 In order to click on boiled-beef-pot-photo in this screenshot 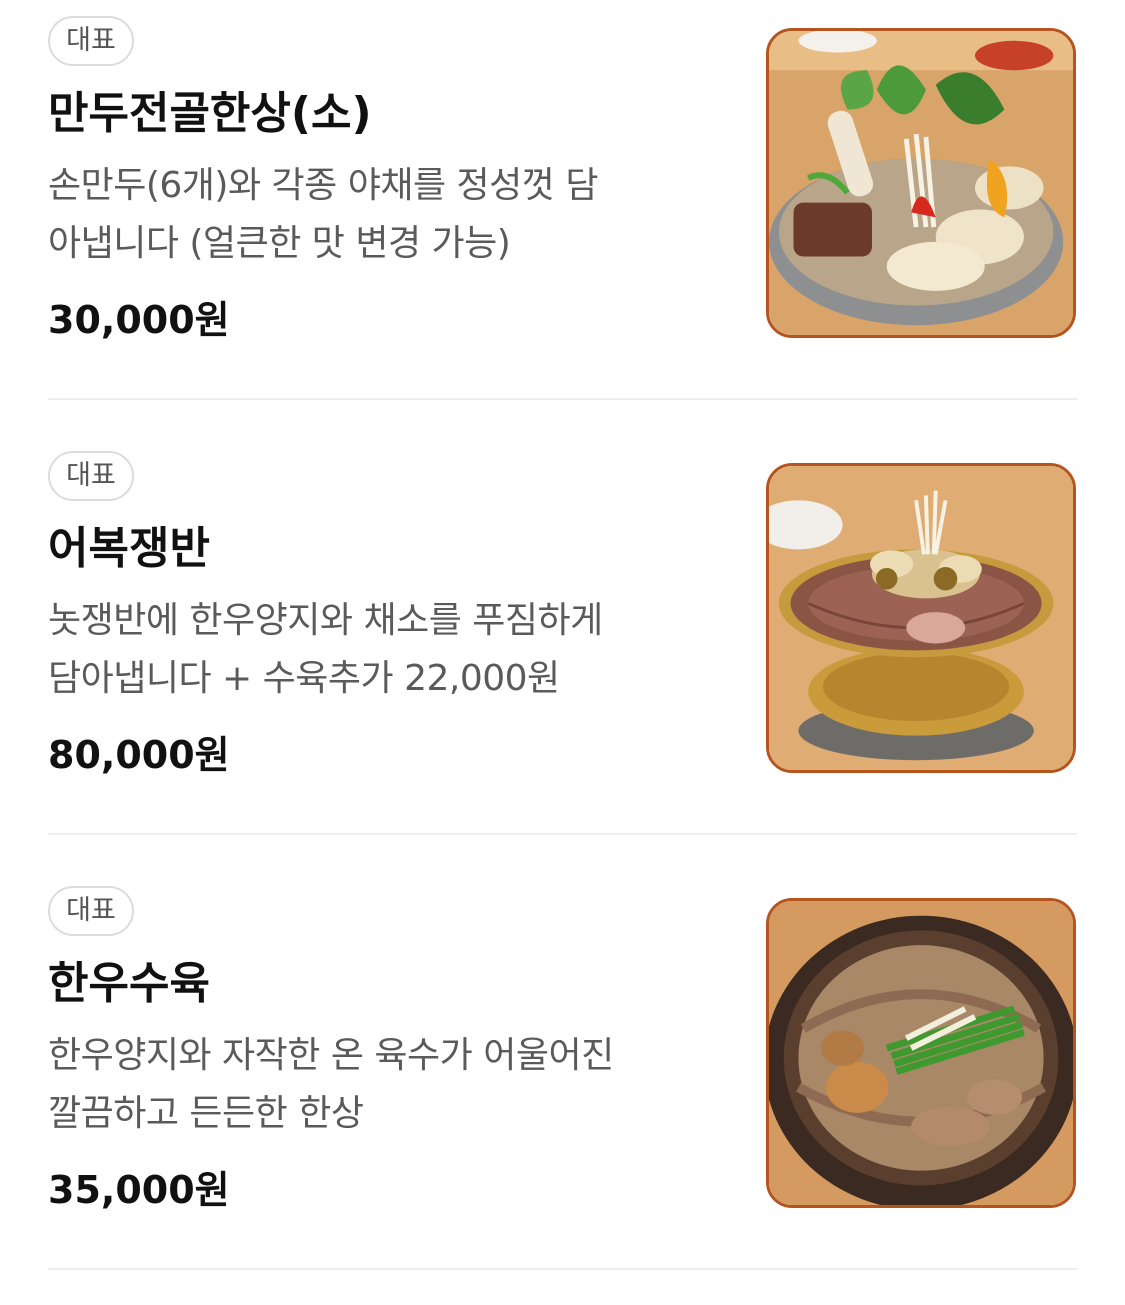, I will do `click(921, 1053)`.